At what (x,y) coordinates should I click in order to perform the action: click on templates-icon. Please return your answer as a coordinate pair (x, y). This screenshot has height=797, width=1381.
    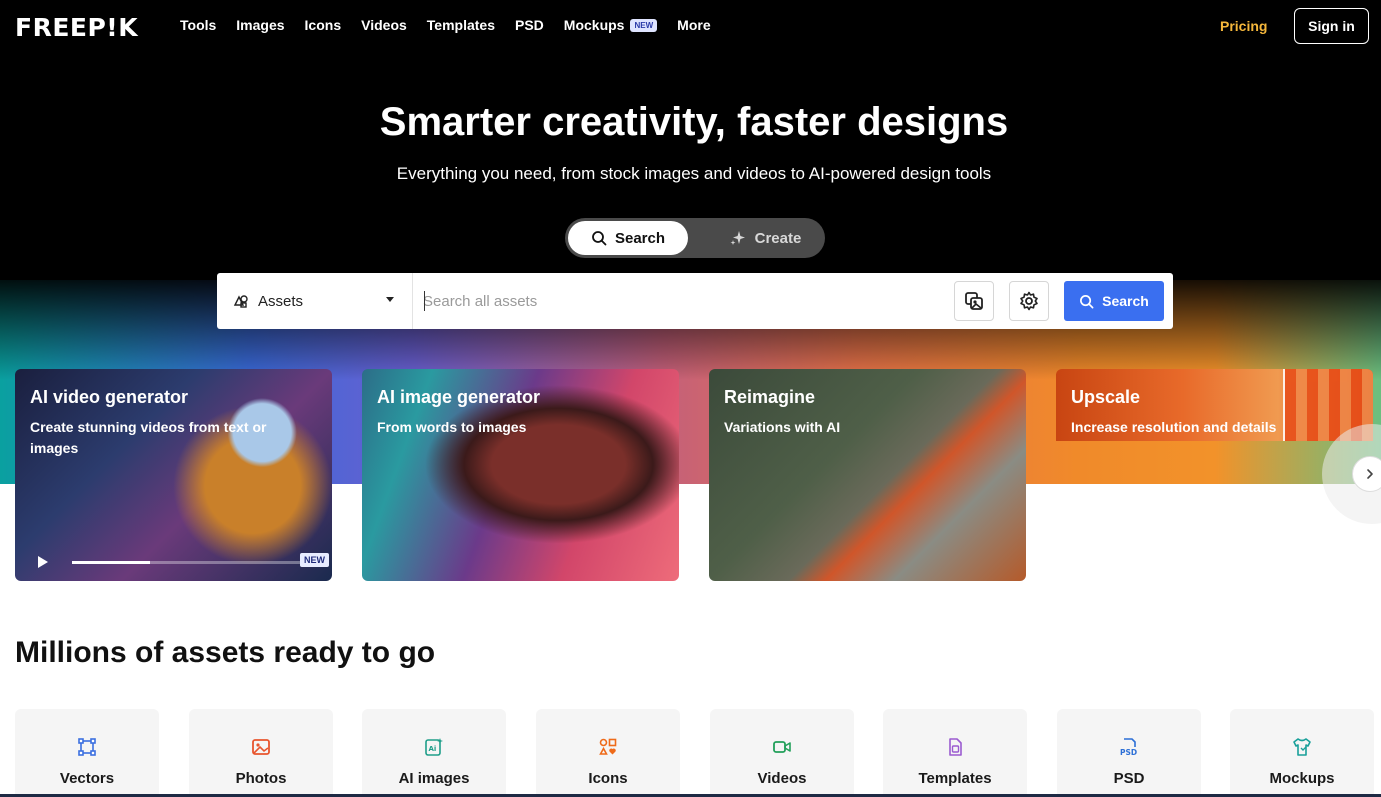
    Looking at the image, I should click on (955, 747).